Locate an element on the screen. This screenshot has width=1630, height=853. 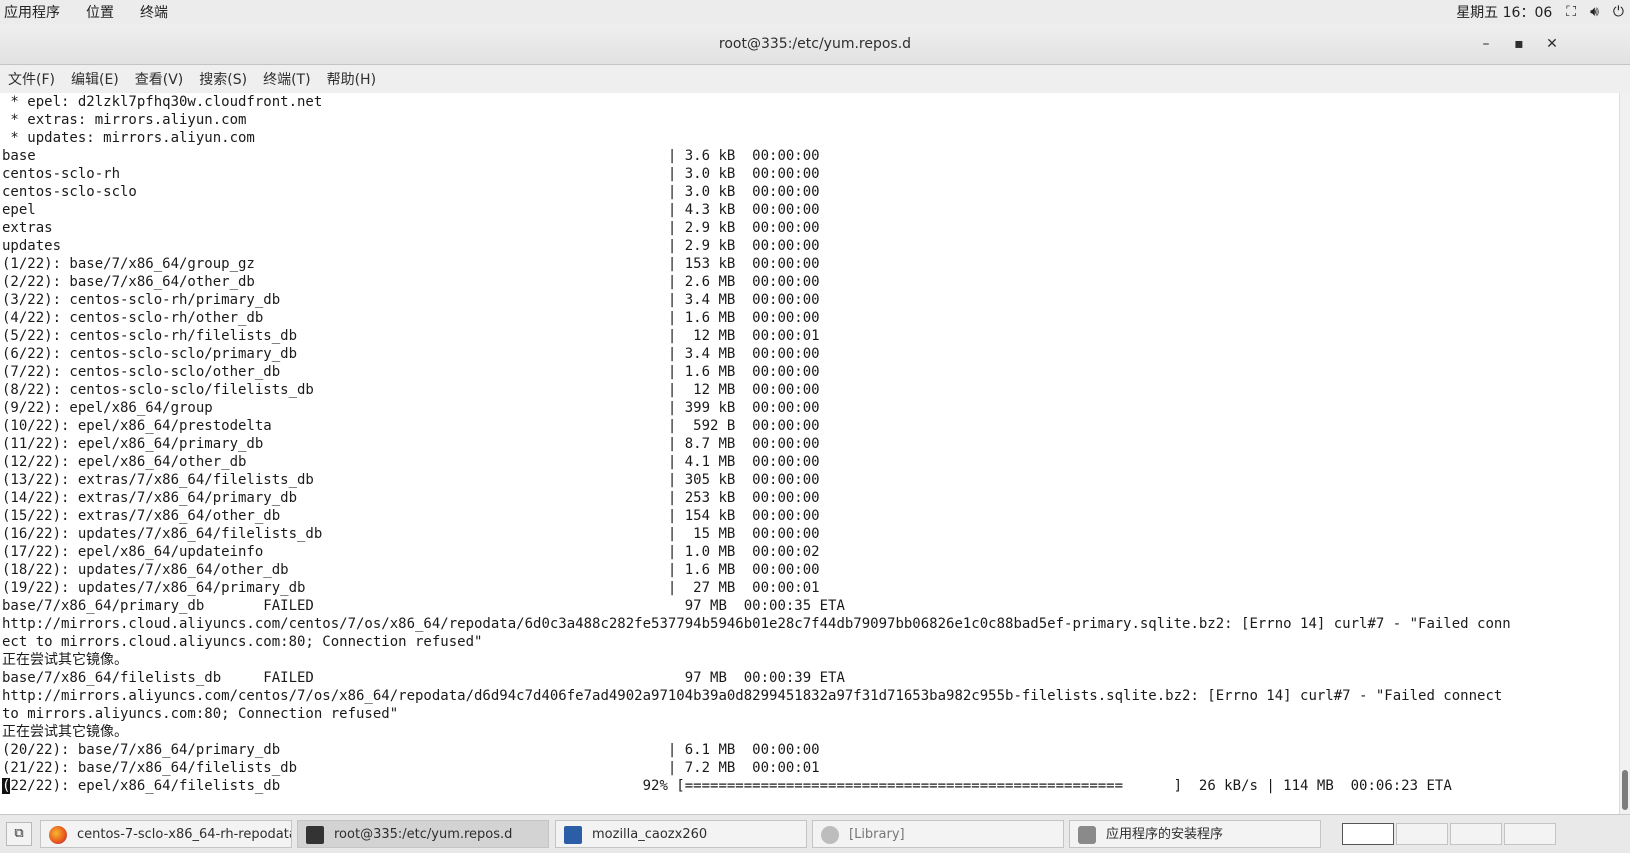
taskbar-item-file-manager: mozilla_caozx260 is located at coordinates (681, 834).